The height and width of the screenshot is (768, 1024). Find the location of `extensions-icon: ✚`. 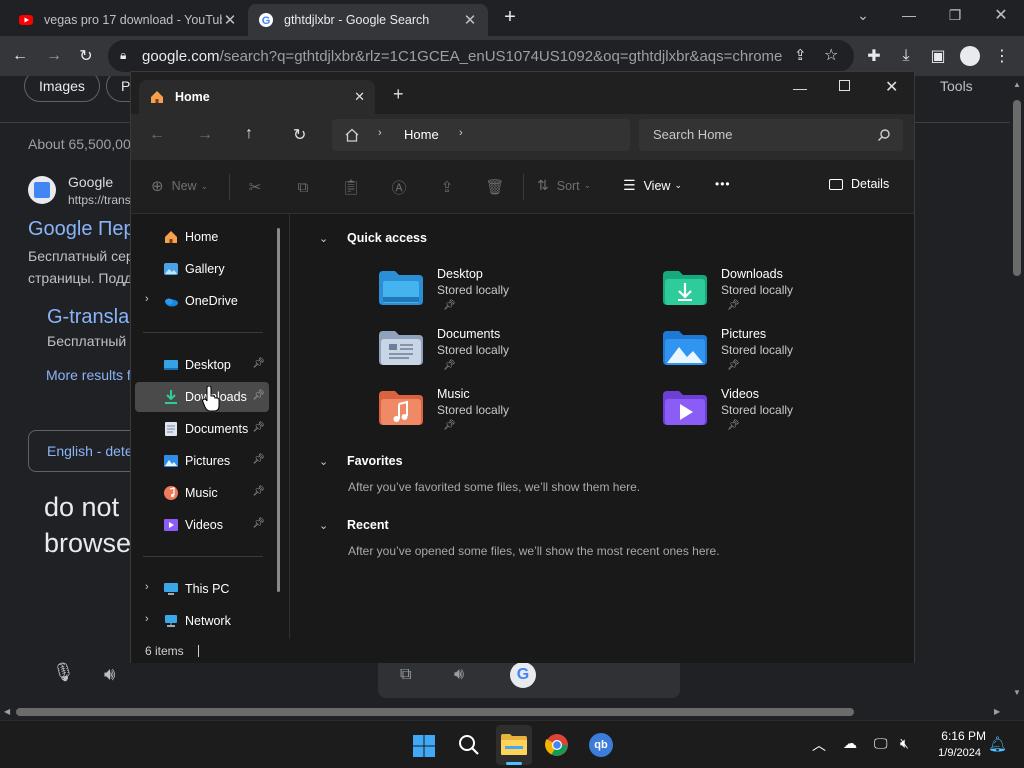

extensions-icon: ✚ is located at coordinates (874, 56).